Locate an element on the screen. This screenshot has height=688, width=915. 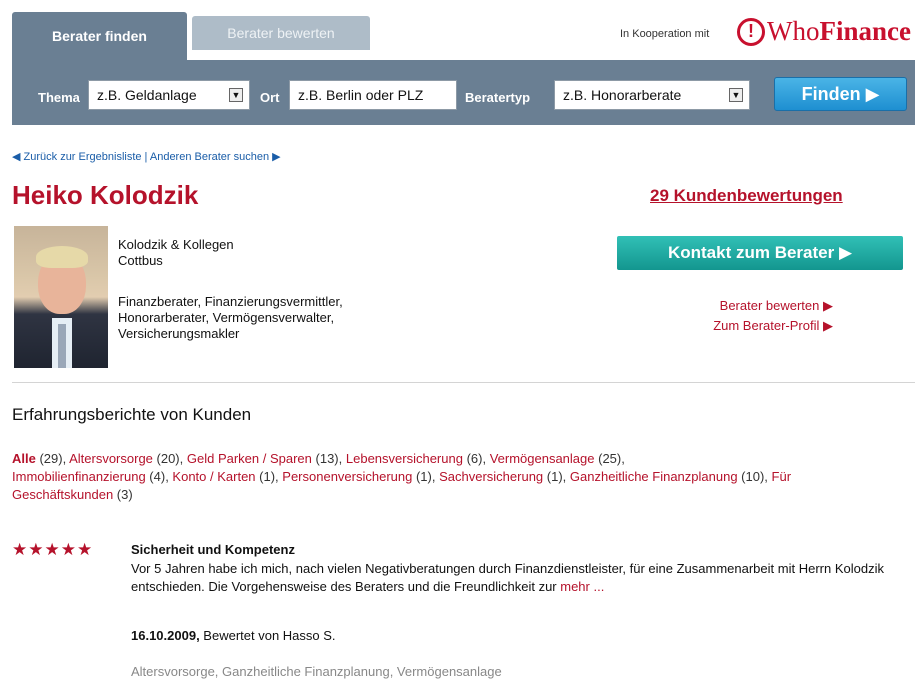
category-link: Personenversicherung is located at coordinates (347, 476).